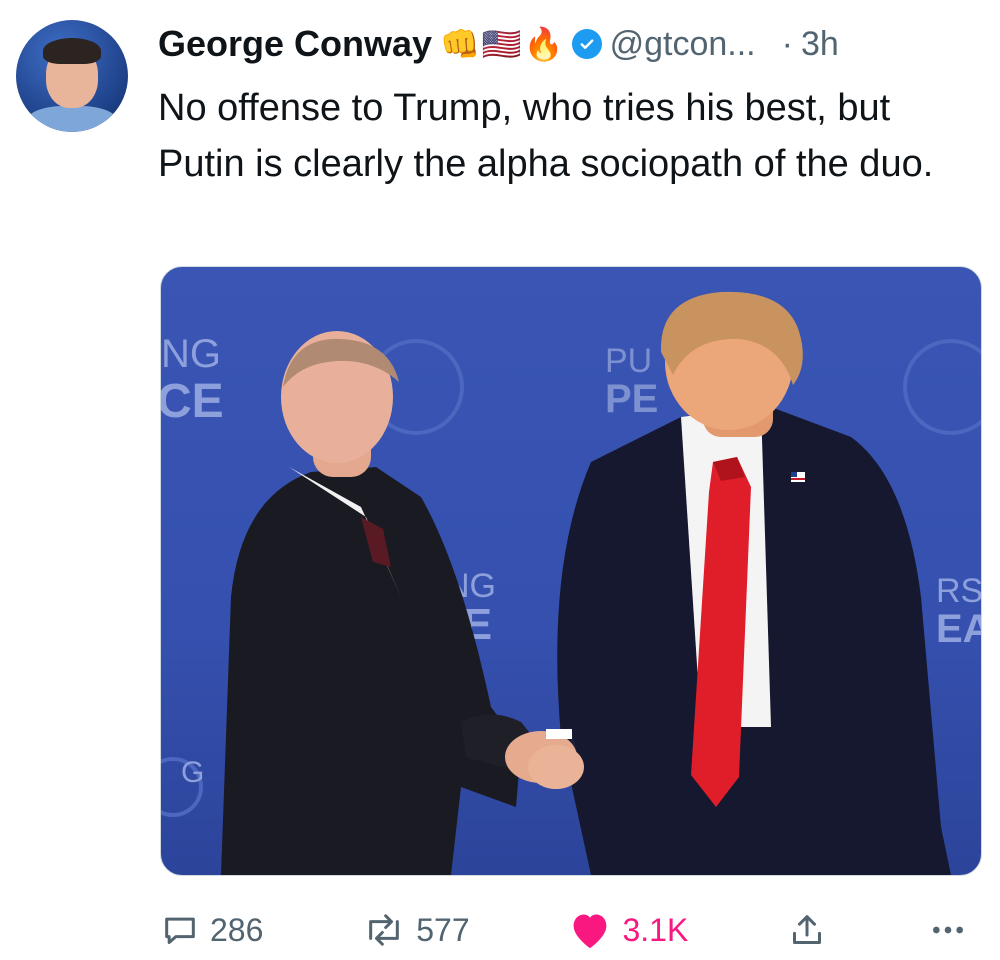 The height and width of the screenshot is (960, 1000). What do you see at coordinates (942, 387) in the screenshot?
I see `seal-emblem-right` at bounding box center [942, 387].